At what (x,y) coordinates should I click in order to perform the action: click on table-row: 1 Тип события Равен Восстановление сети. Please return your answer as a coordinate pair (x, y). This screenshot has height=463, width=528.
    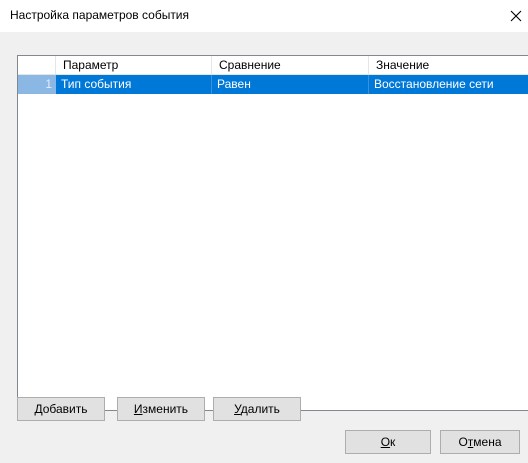
    Looking at the image, I should click on (273, 84).